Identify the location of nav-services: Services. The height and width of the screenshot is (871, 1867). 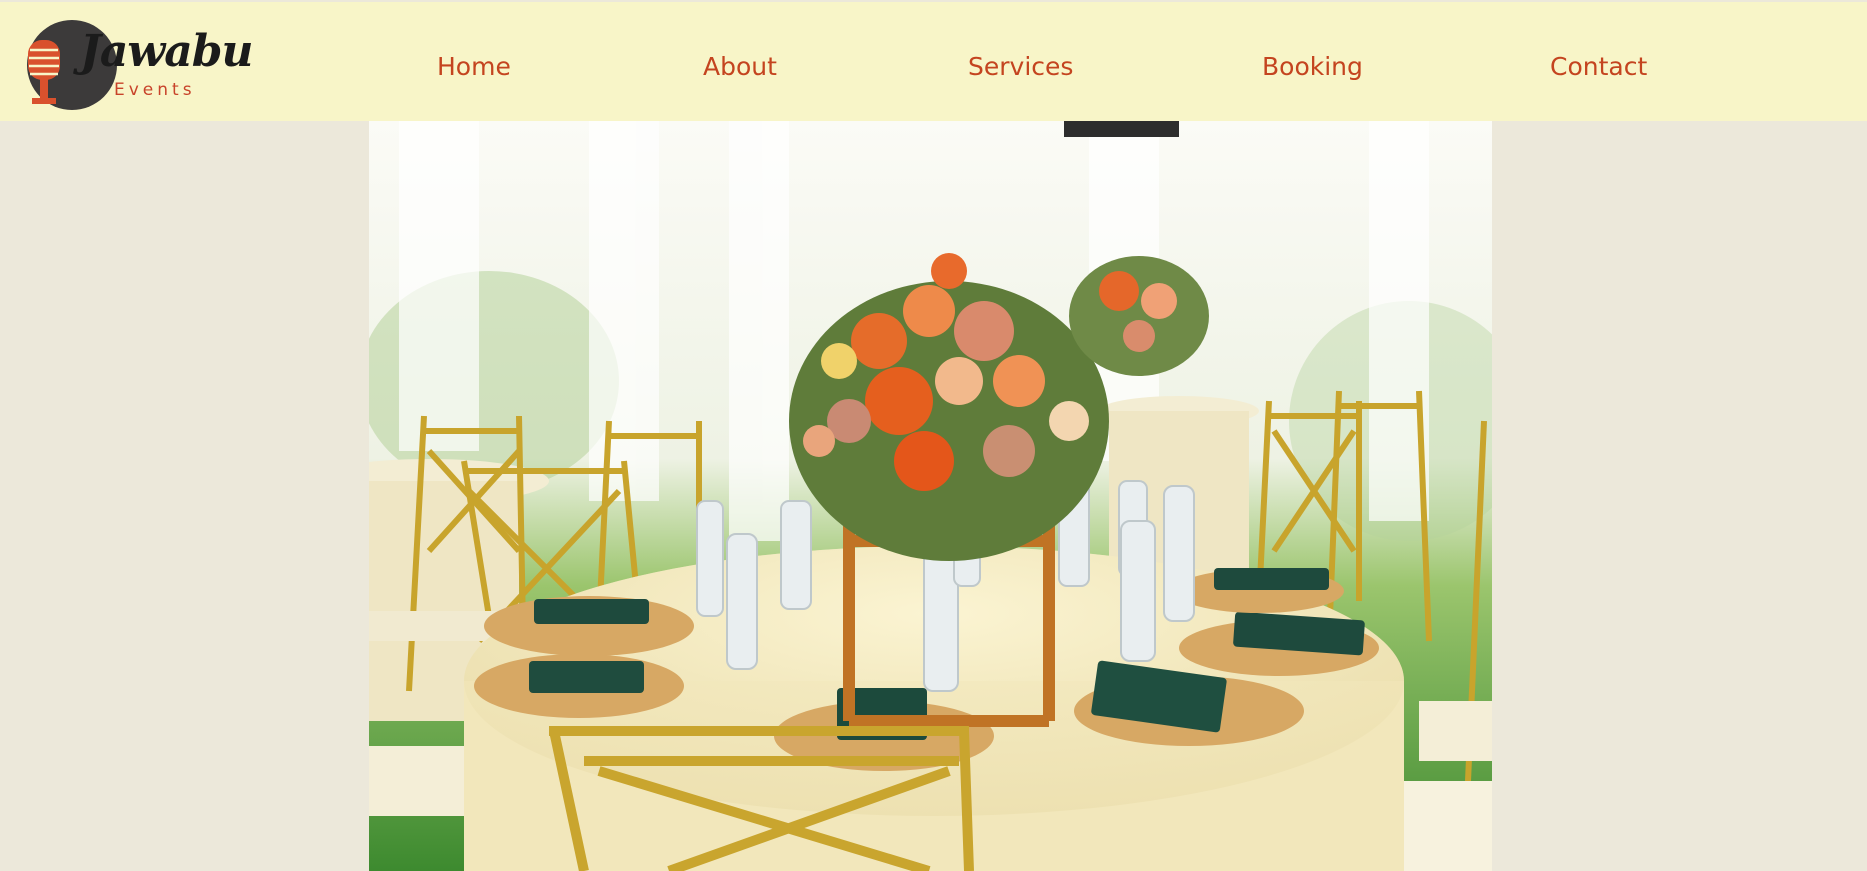
(1020, 66).